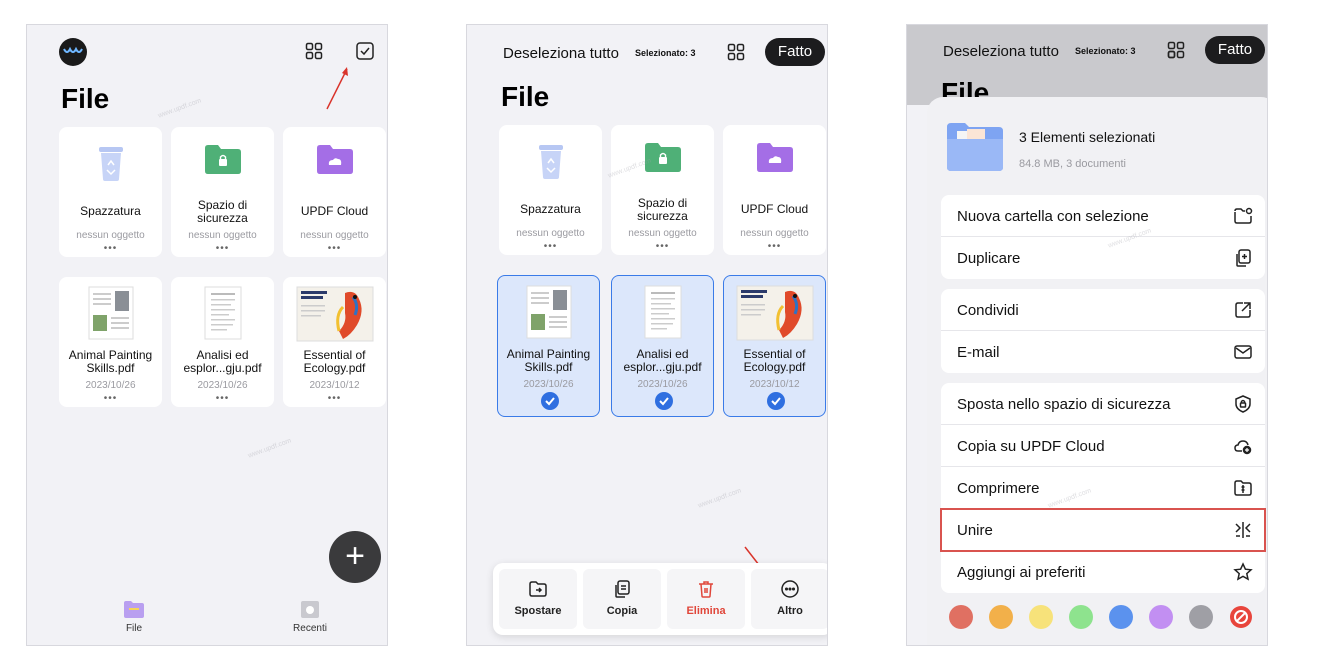  I want to click on file-card-selected: Animal Painting Skills.pdf 2023/10/26, so click(548, 346).